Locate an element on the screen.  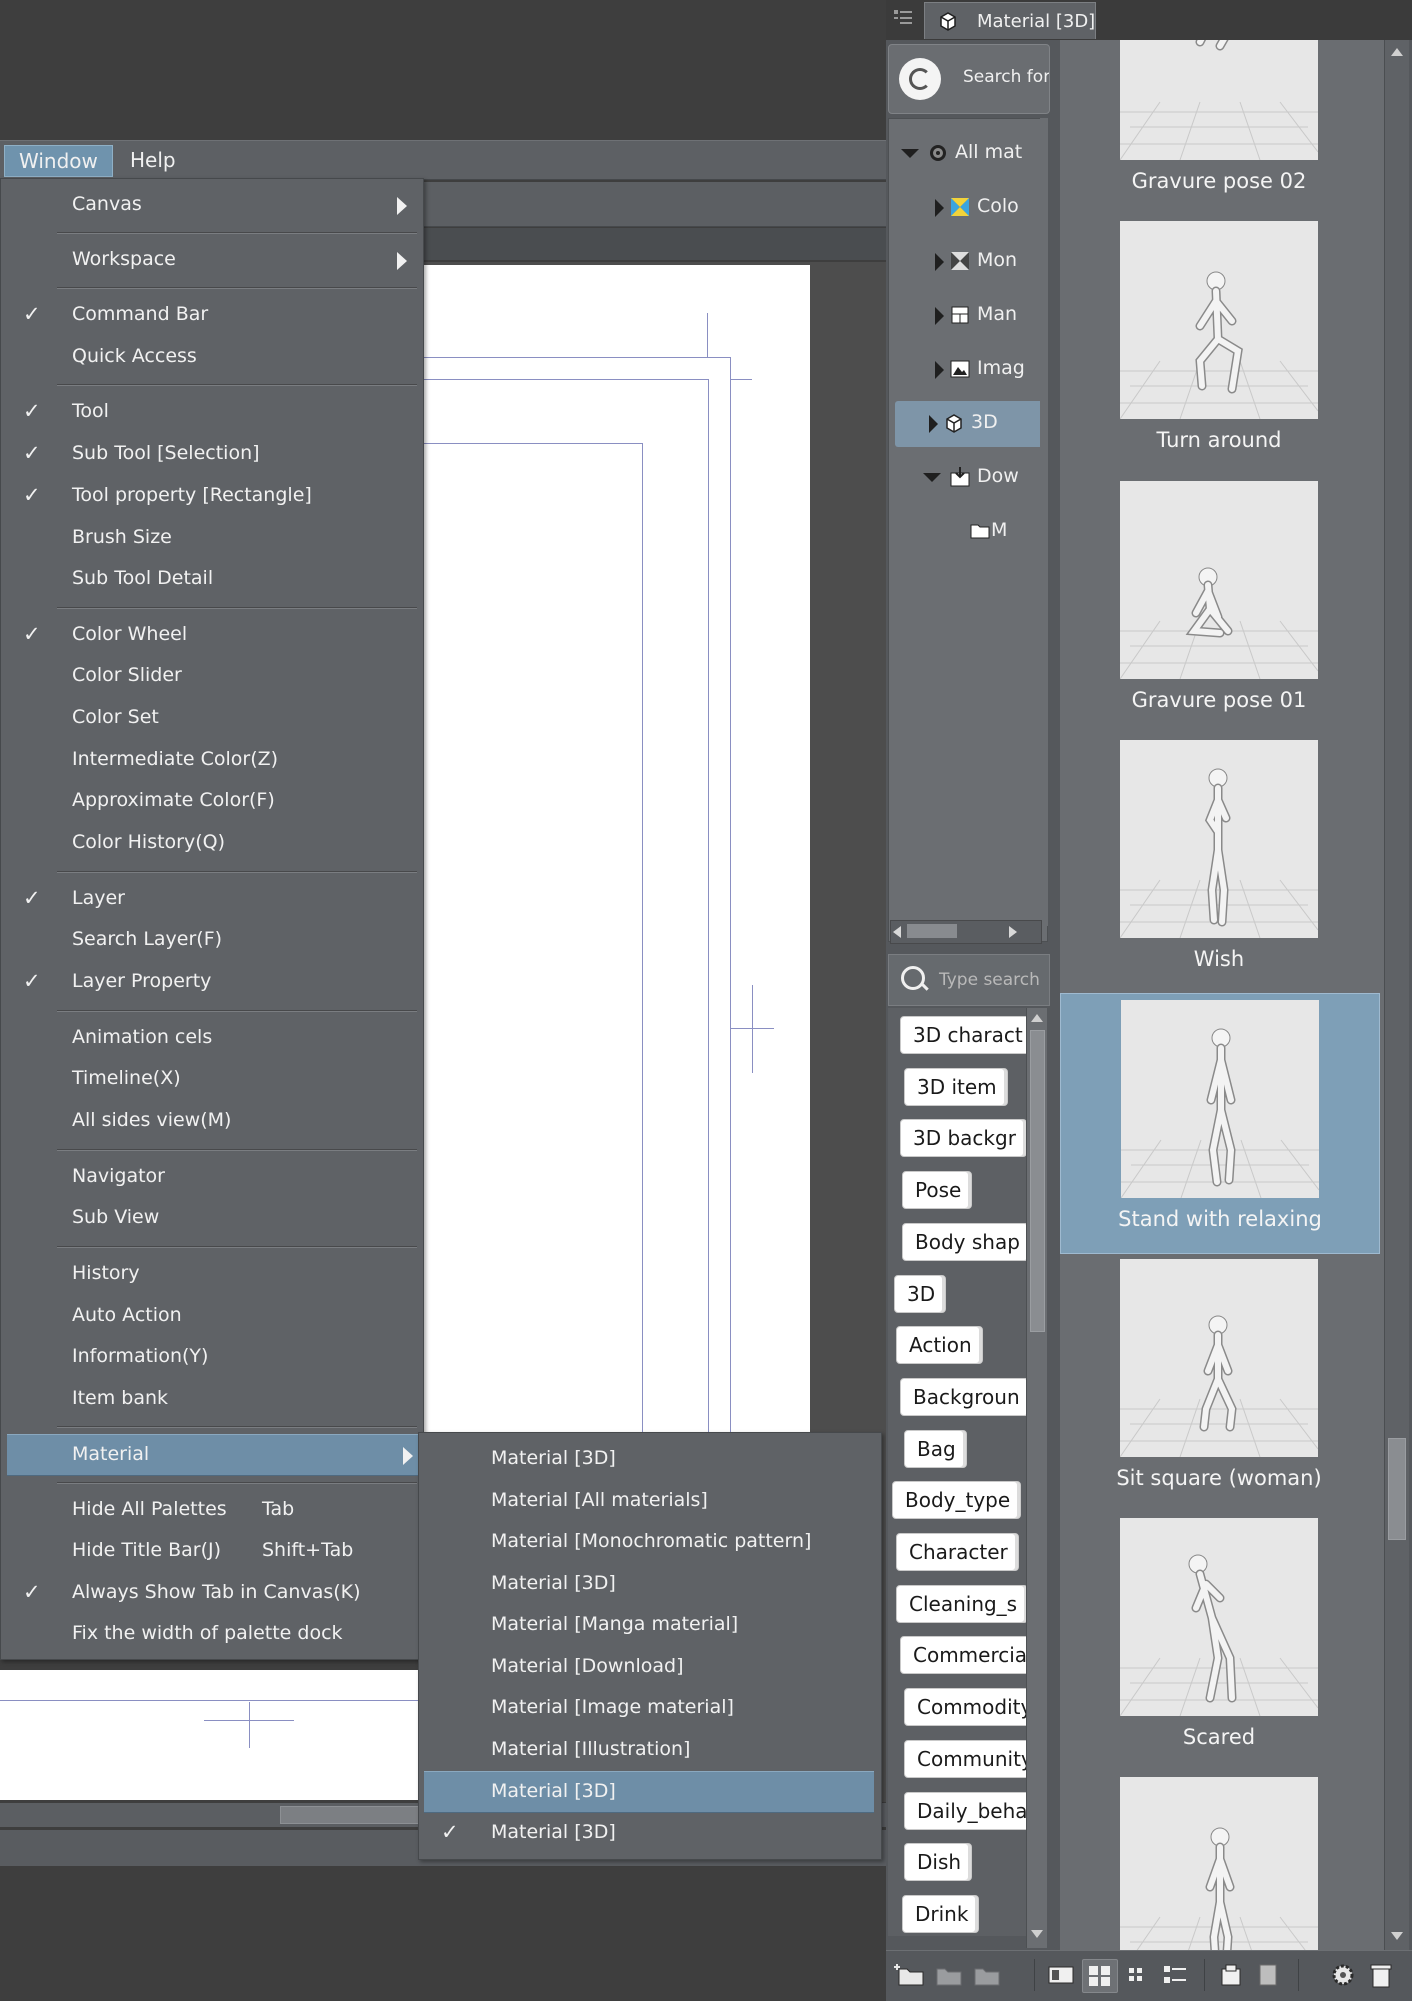
submenu-item-material-all-materials: Material [All materials] is located at coordinates (649, 1501).